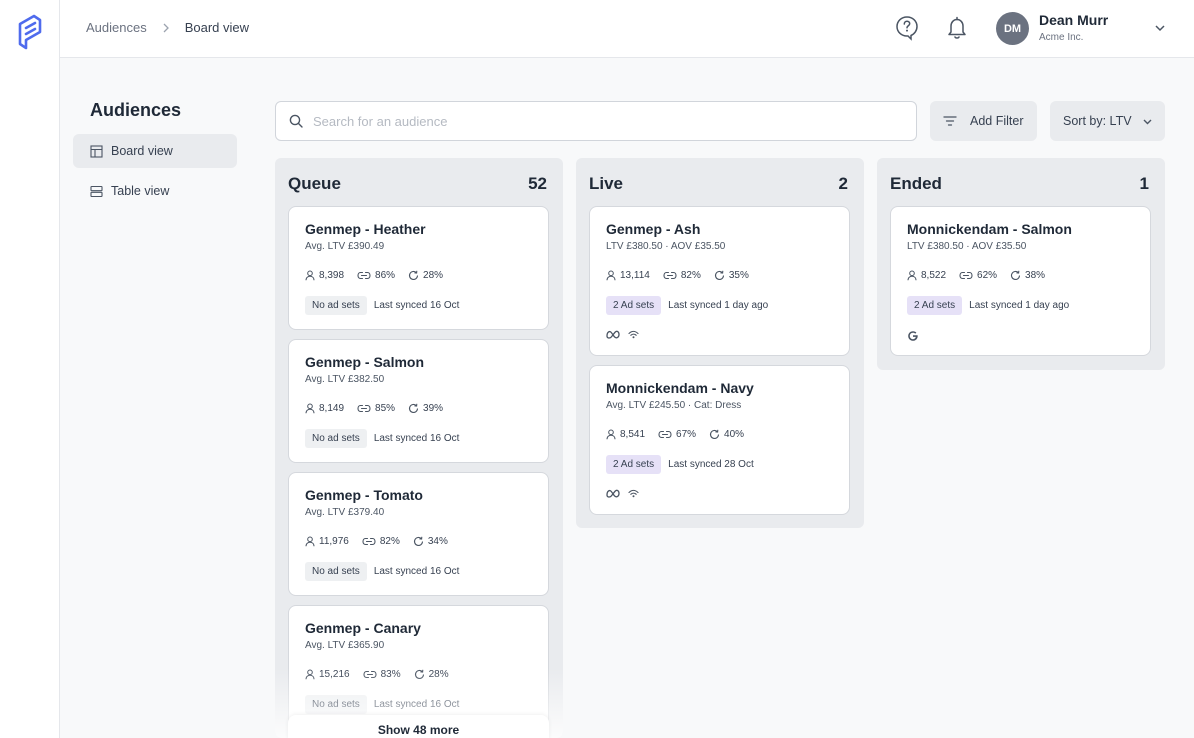 Image resolution: width=1194 pixels, height=738 pixels. Describe the element at coordinates (989, 229) in the screenshot. I see `card-title: Monnickendam - Salmon` at that location.